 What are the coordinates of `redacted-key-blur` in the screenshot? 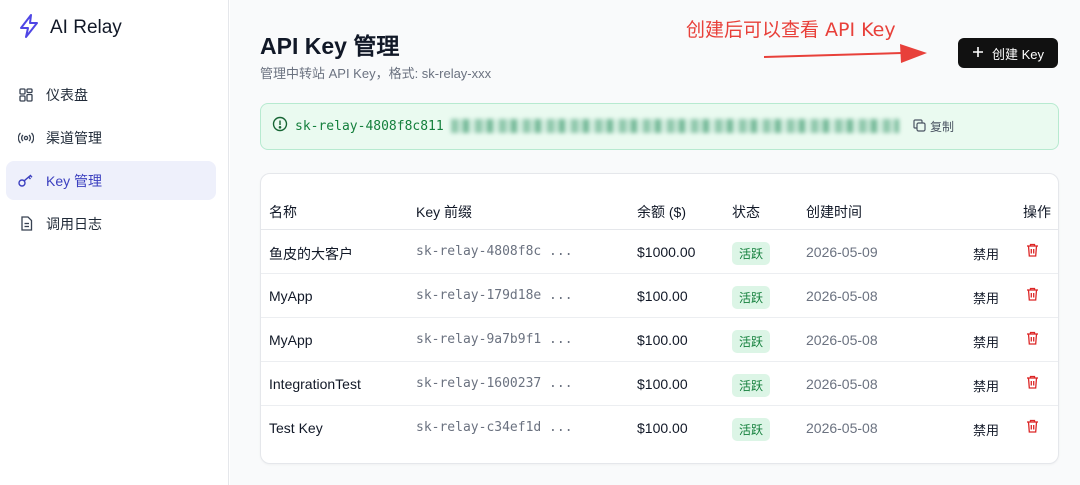 It's located at (675, 126).